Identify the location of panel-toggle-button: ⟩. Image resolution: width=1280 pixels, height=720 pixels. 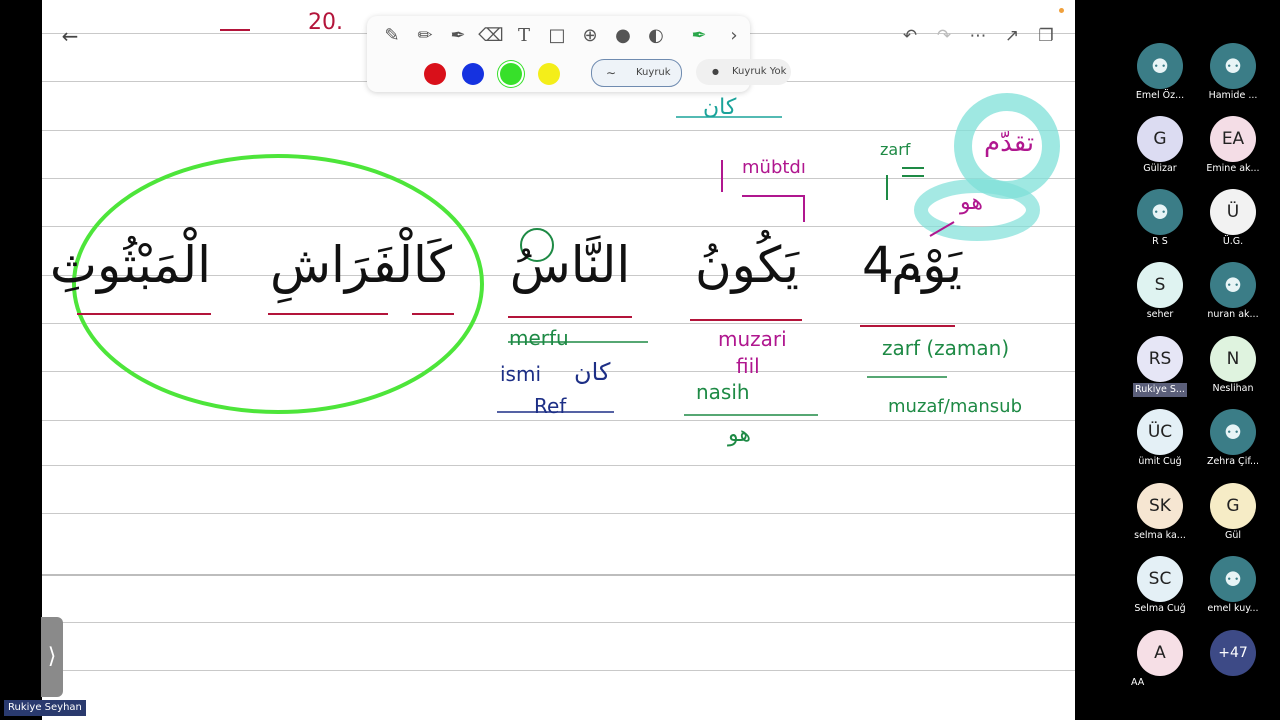
(52, 657).